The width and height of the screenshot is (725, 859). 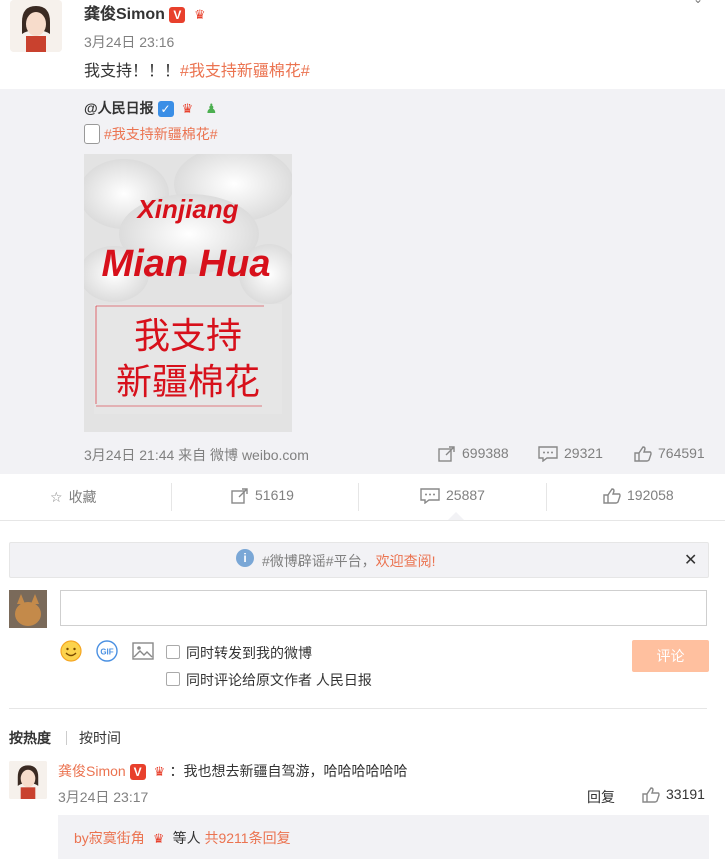 I want to click on repost-checkbox-label: 同时转发到我的微博, so click(x=249, y=653).